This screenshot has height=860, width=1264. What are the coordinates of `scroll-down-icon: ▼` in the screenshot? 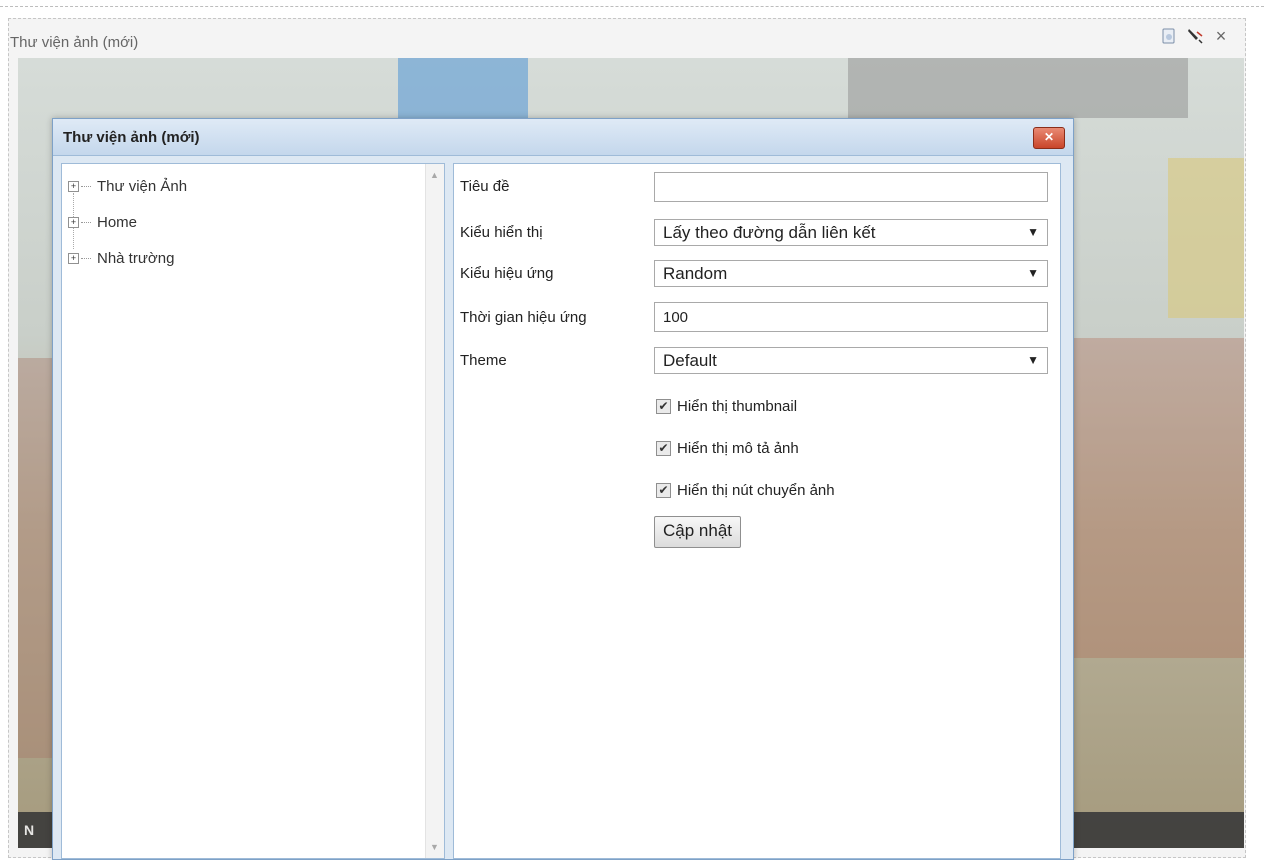 It's located at (434, 847).